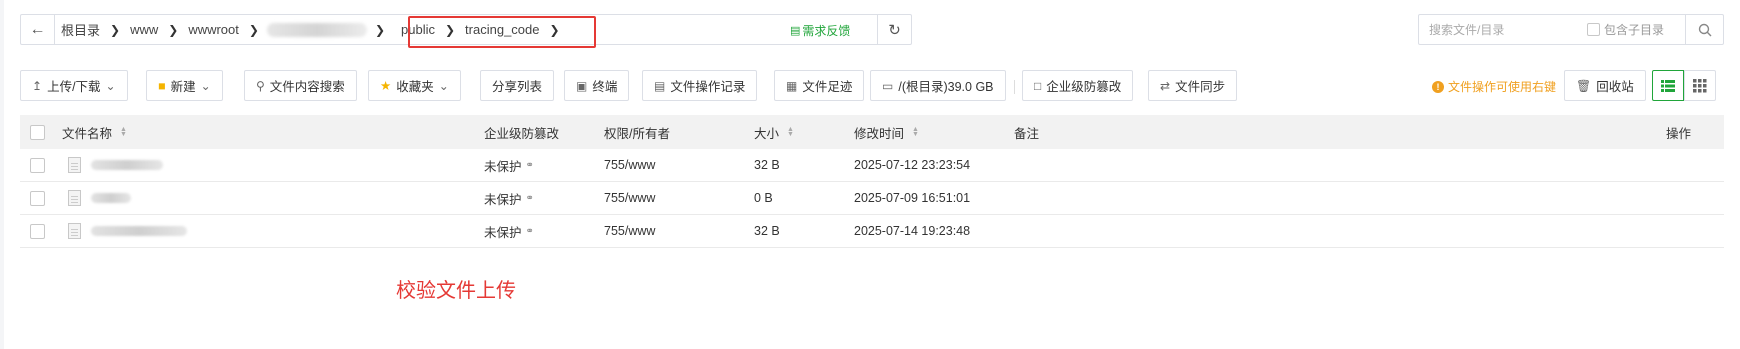 The height and width of the screenshot is (349, 1740). Describe the element at coordinates (888, 85) in the screenshot. I see `disk-icon: ▭` at that location.